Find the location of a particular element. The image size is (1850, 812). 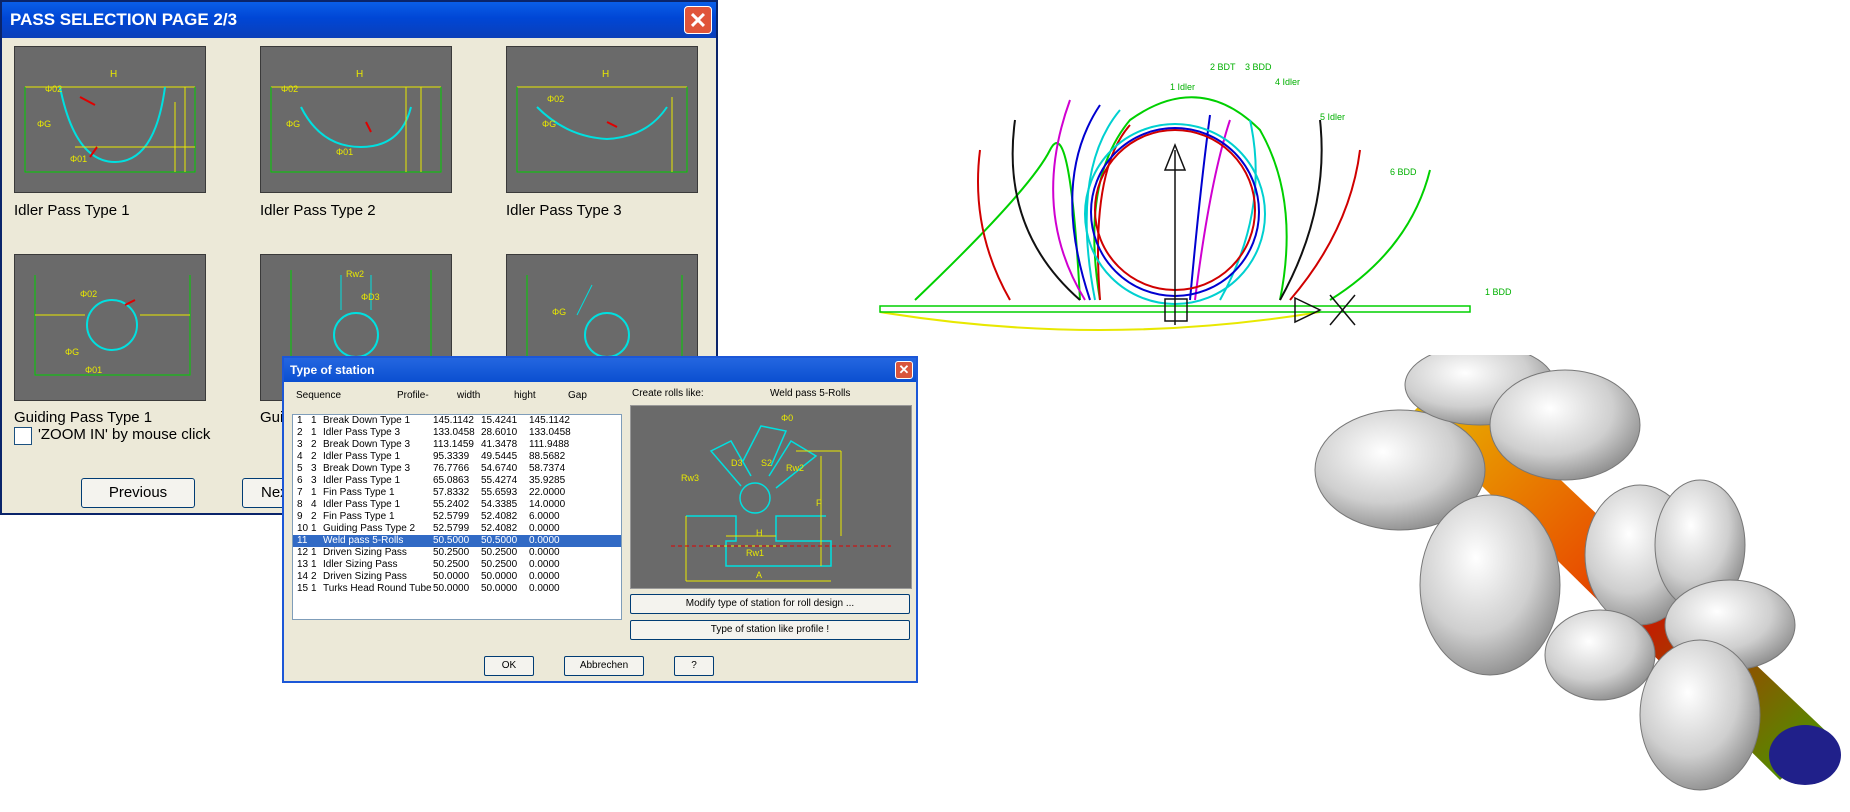

cell-hight: 55.6593 is located at coordinates (499, 492).